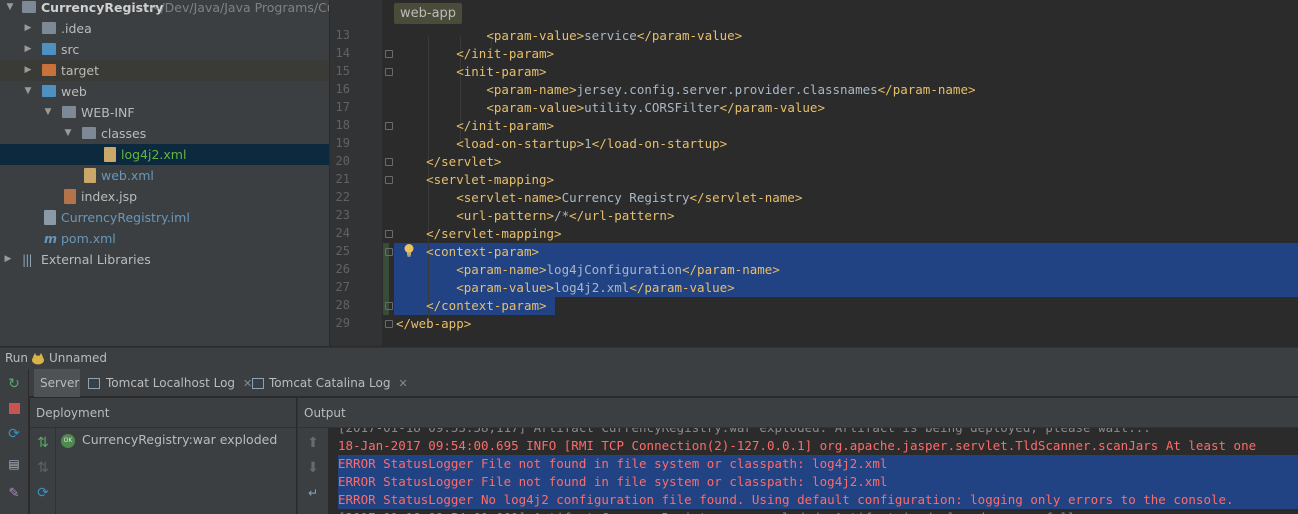 Image resolution: width=1298 pixels, height=514 pixels. What do you see at coordinates (164, 238) in the screenshot?
I see `tree-item-pom: m pom.xml` at bounding box center [164, 238].